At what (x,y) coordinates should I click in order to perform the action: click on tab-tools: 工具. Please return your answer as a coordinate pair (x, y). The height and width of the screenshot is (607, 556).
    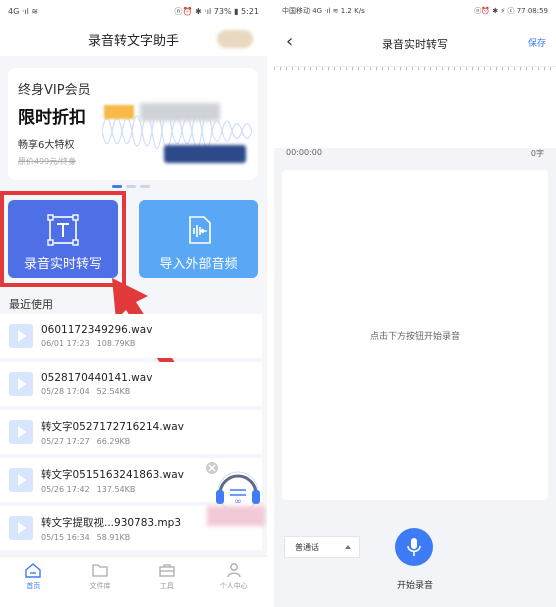
    Looking at the image, I should click on (167, 582).